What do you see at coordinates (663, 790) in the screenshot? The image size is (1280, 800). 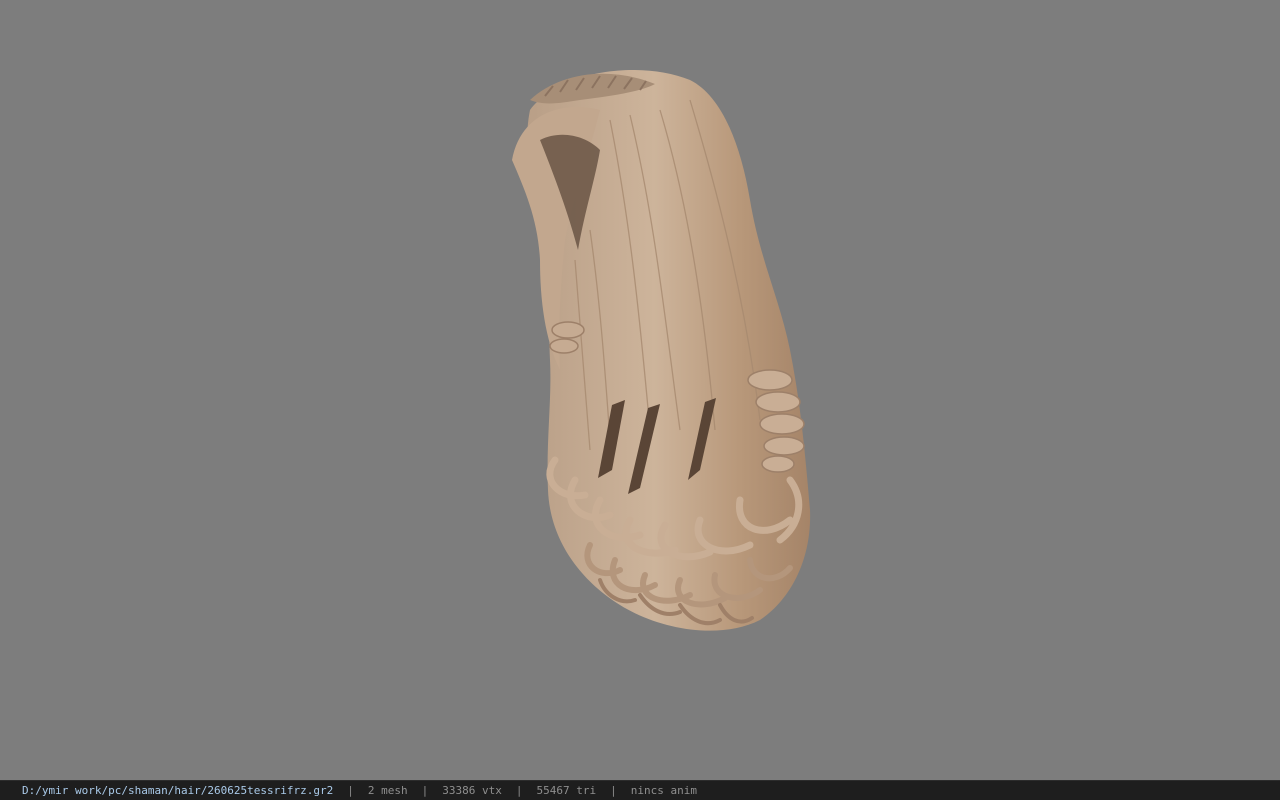 I see `animation-status: nincs anim` at bounding box center [663, 790].